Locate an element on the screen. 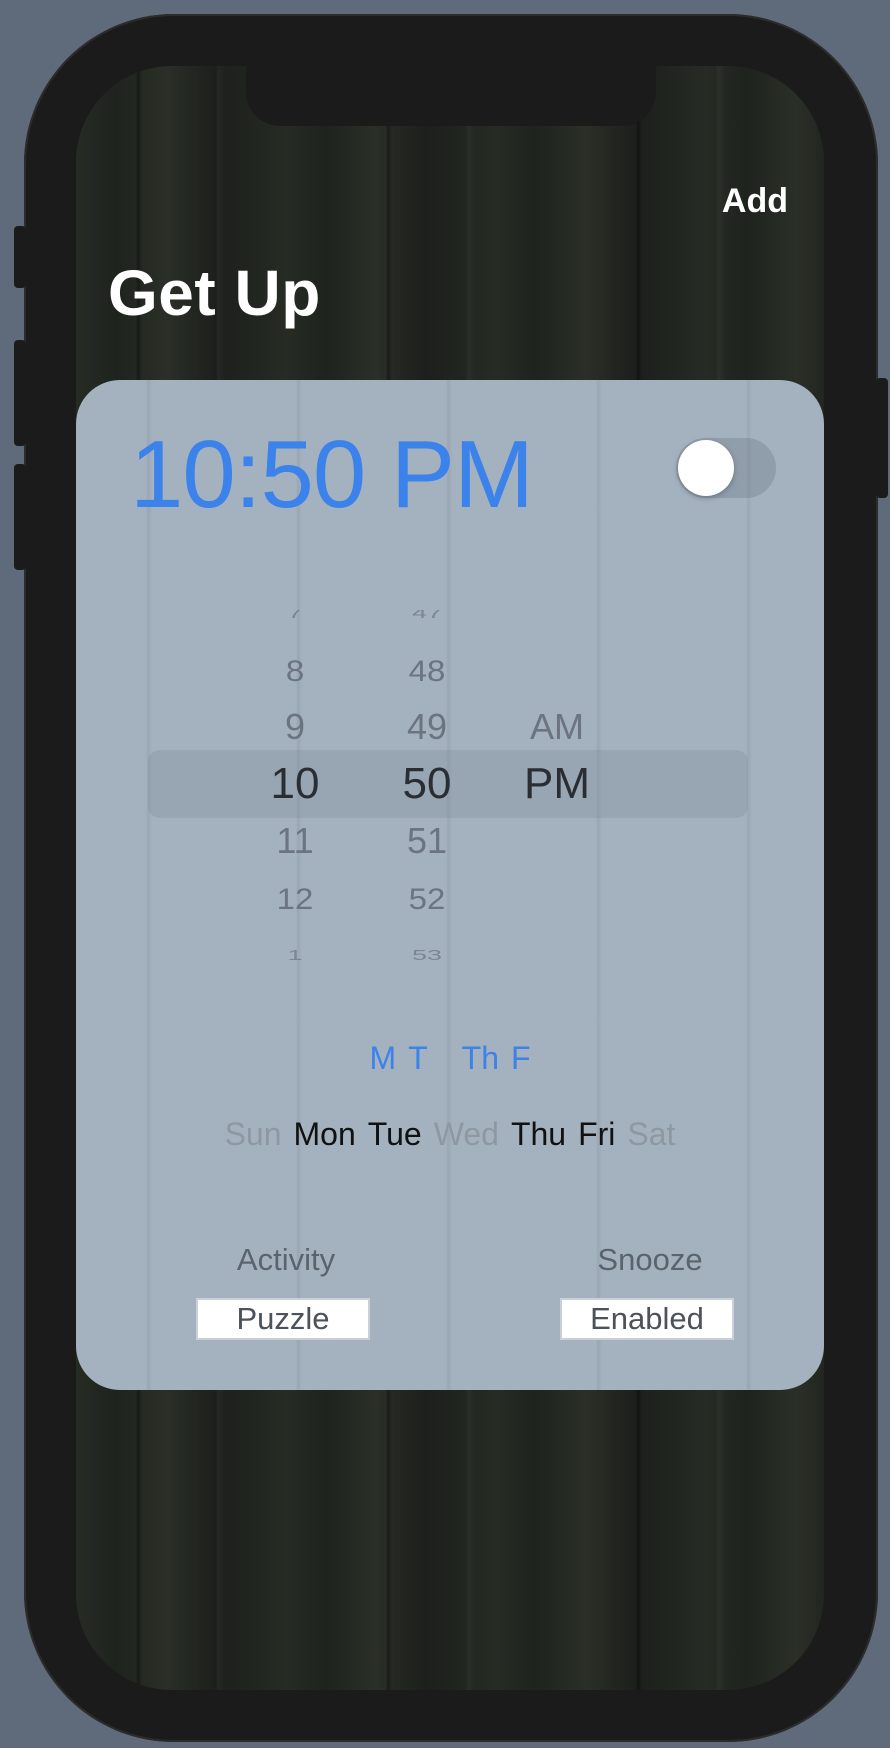  activity-selector: Puzzle is located at coordinates (283, 1319).